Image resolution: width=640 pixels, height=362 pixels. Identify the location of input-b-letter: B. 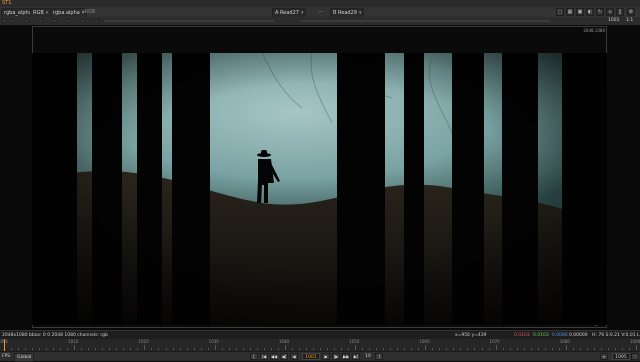
(335, 13).